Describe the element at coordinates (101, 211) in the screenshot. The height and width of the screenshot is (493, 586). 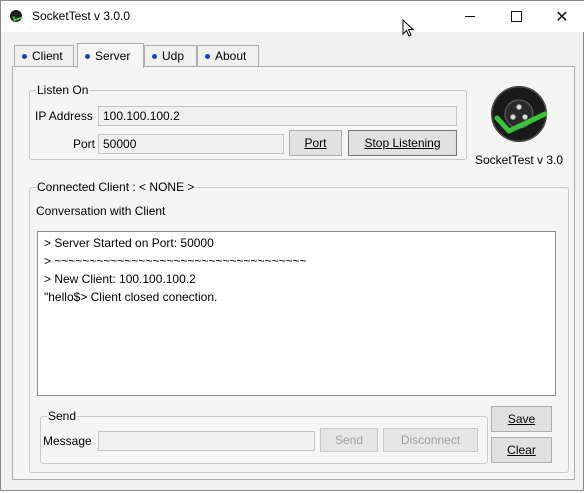
I see `conversation-label: Conversation with Client` at that location.